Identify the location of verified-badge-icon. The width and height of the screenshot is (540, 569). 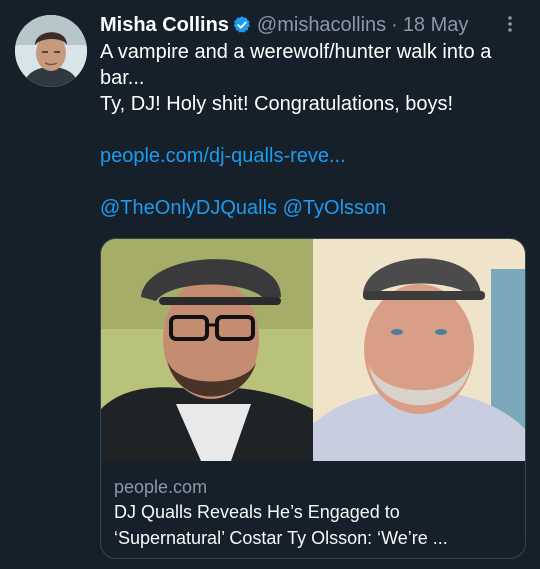
(241, 24).